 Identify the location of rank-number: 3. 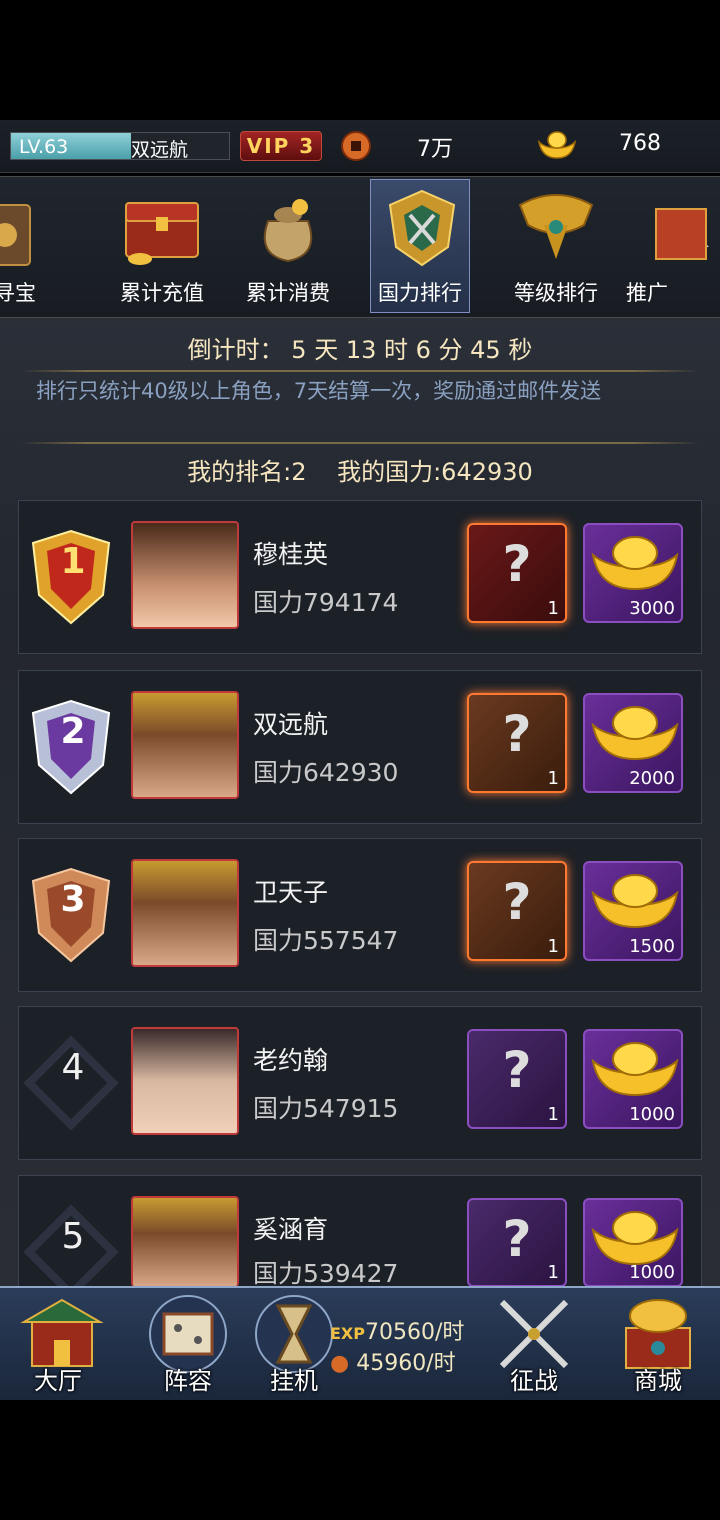
(73, 899).